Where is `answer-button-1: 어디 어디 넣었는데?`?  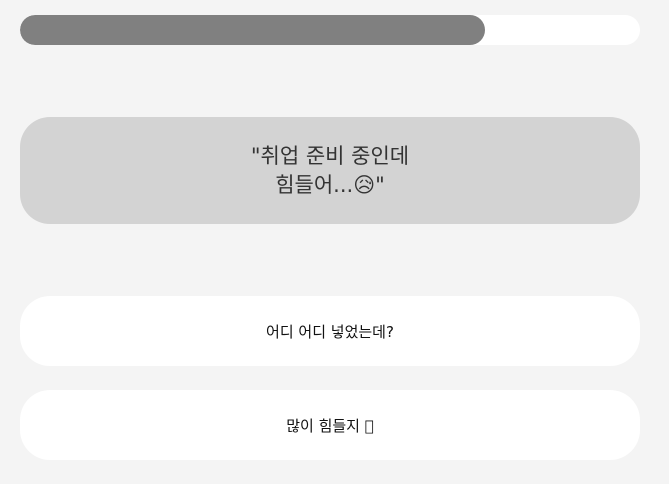
answer-button-1: 어디 어디 넣었는데? is located at coordinates (330, 331).